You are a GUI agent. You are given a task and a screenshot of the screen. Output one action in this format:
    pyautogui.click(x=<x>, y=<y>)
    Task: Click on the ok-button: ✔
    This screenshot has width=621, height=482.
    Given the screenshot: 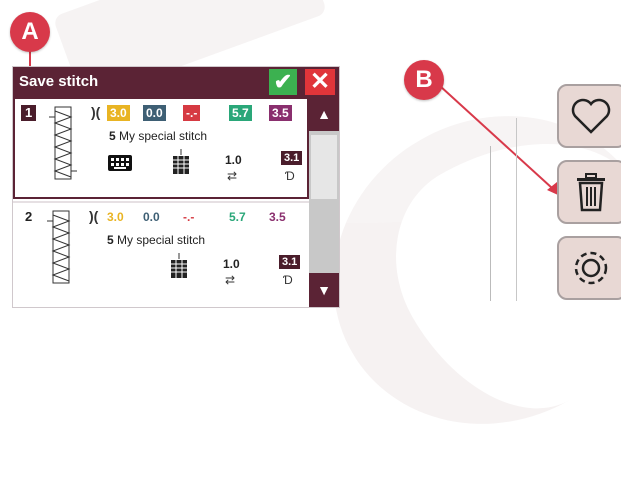 What is the action you would take?
    pyautogui.click(x=283, y=82)
    